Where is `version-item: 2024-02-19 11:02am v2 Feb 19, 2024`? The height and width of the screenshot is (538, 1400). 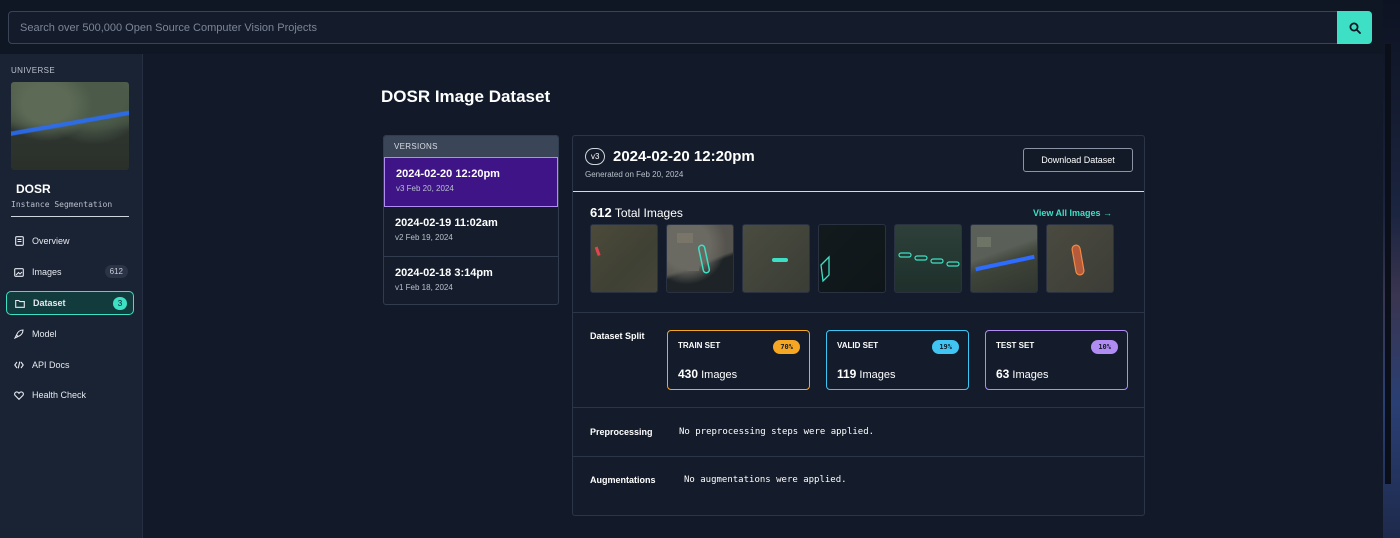 version-item: 2024-02-19 11:02am v2 Feb 19, 2024 is located at coordinates (471, 232).